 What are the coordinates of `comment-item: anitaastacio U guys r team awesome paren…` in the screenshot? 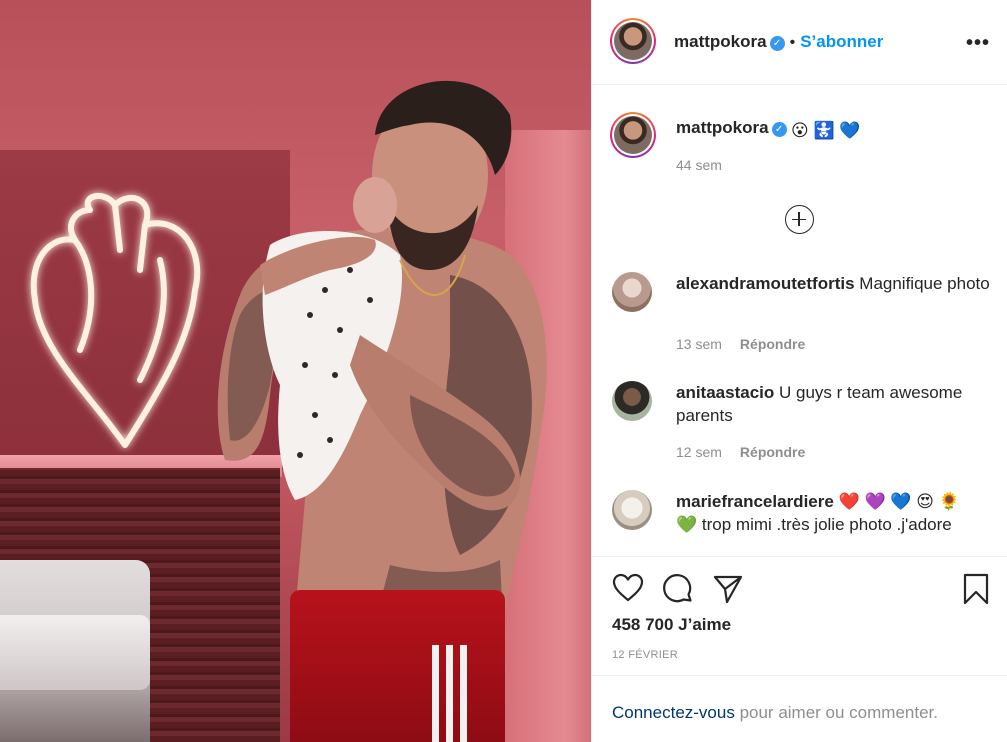 It's located at (802, 426).